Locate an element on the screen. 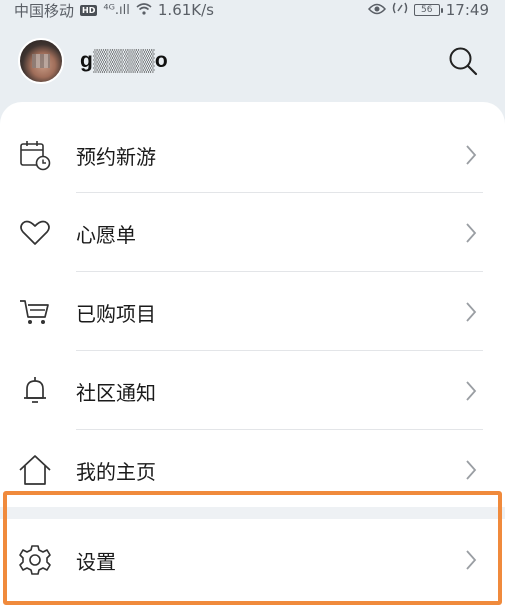  menu-item-purchases: 已购项目 is located at coordinates (252, 312).